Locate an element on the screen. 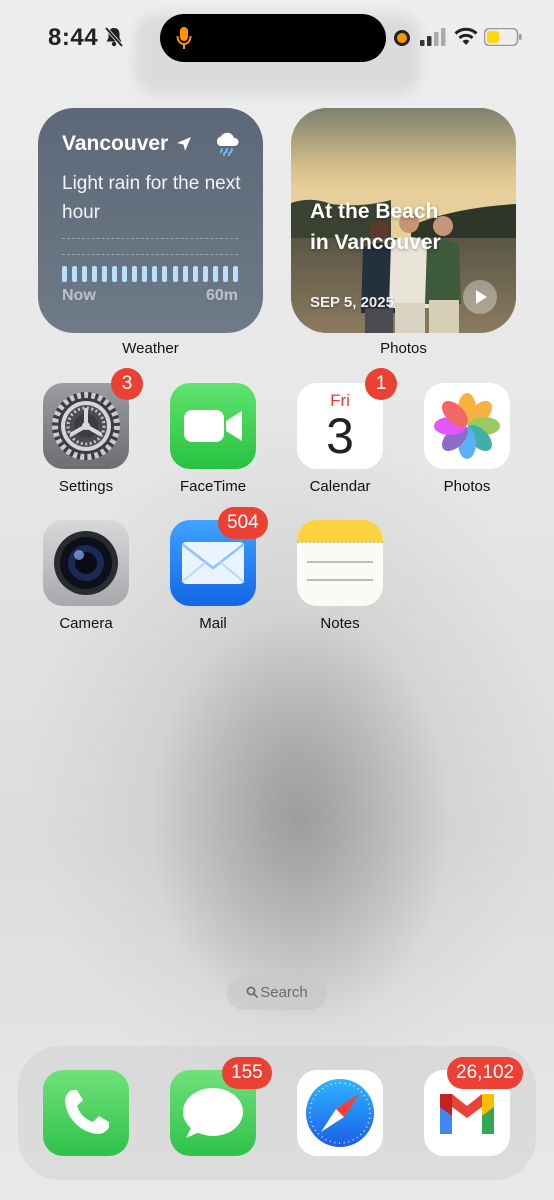 The height and width of the screenshot is (1200, 554). facetime-app is located at coordinates (213, 426).